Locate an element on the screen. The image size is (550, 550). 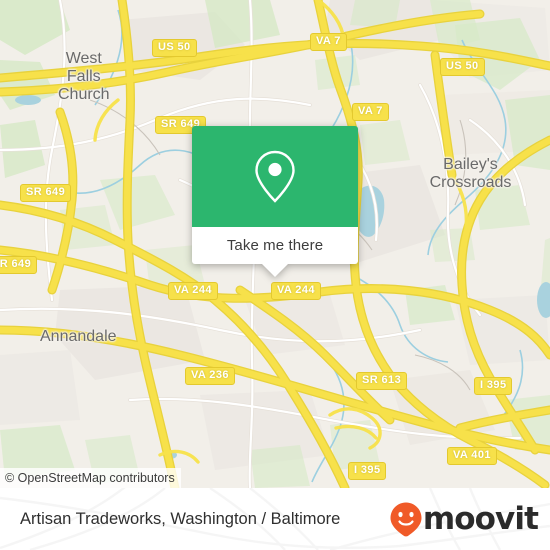
take-me-there-label: Take me there is located at coordinates (275, 245).